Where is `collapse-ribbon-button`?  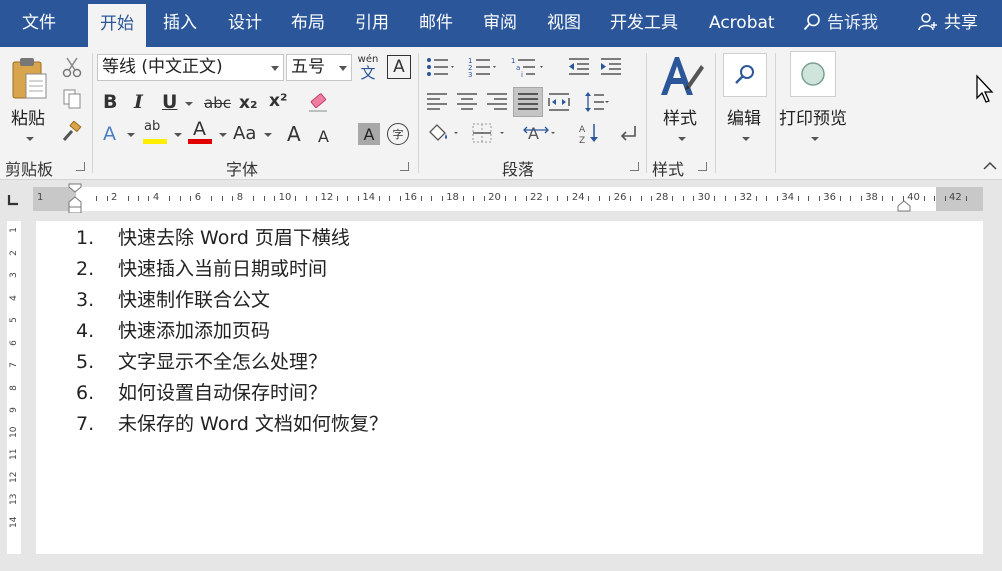
collapse-ribbon-button is located at coordinates (990, 166).